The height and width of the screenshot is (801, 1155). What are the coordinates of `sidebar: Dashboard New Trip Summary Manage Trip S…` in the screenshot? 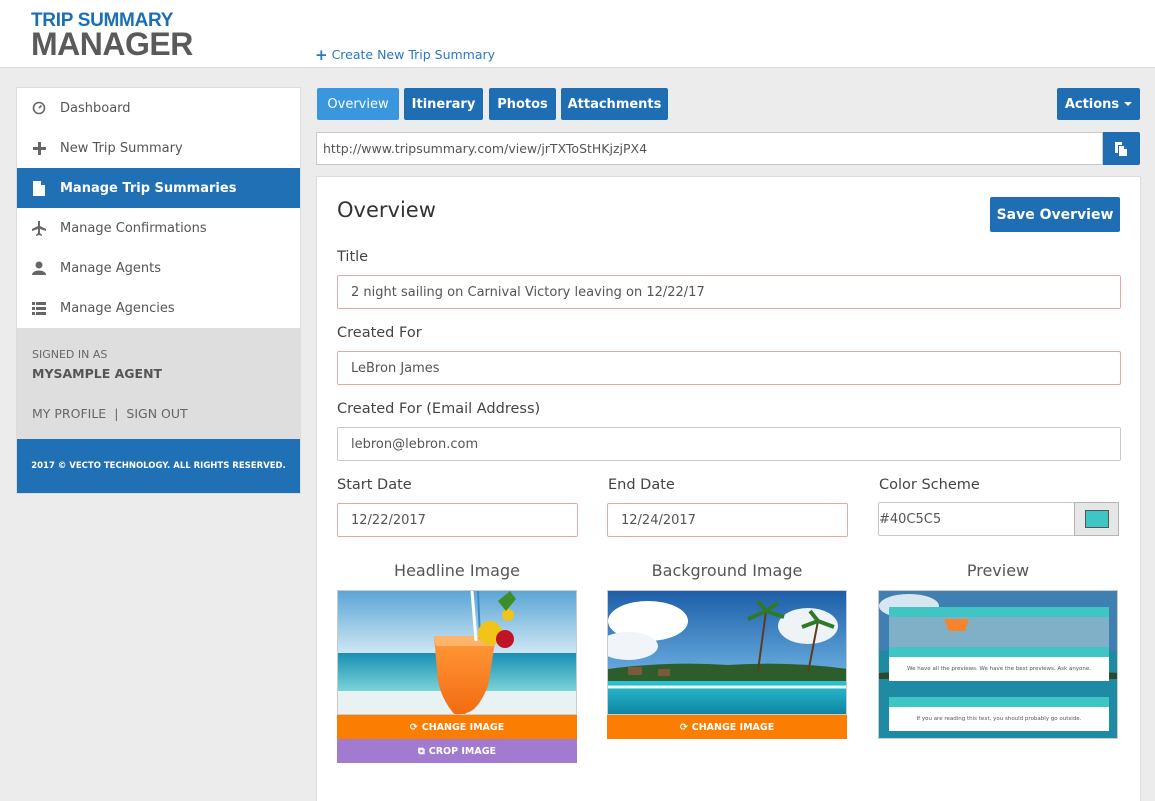 It's located at (158, 290).